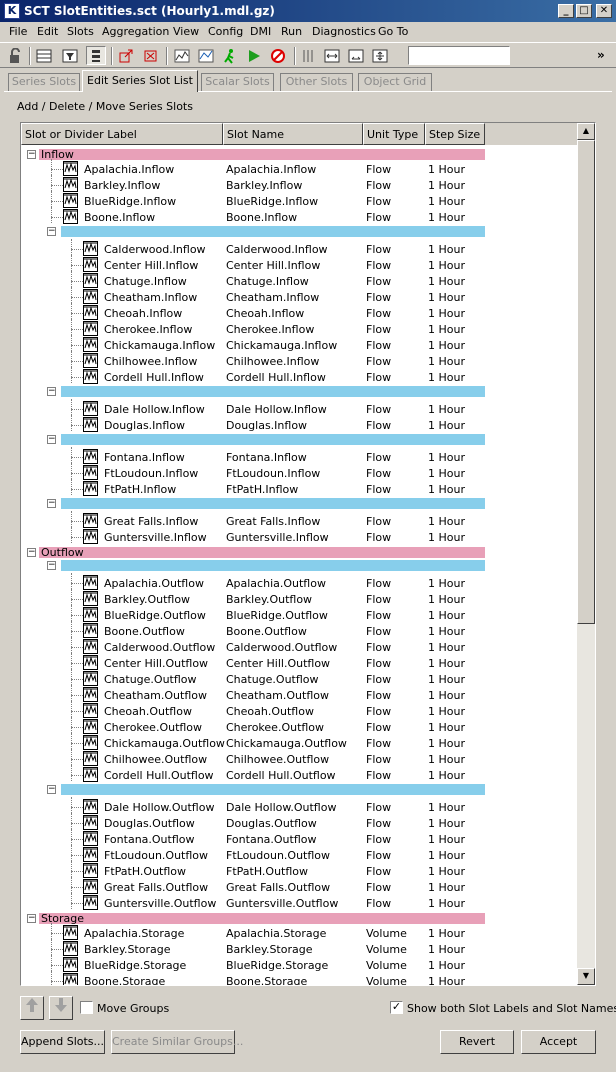 The width and height of the screenshot is (616, 1072). Describe the element at coordinates (126, 55) in the screenshot. I see `open-slot-icon` at that location.